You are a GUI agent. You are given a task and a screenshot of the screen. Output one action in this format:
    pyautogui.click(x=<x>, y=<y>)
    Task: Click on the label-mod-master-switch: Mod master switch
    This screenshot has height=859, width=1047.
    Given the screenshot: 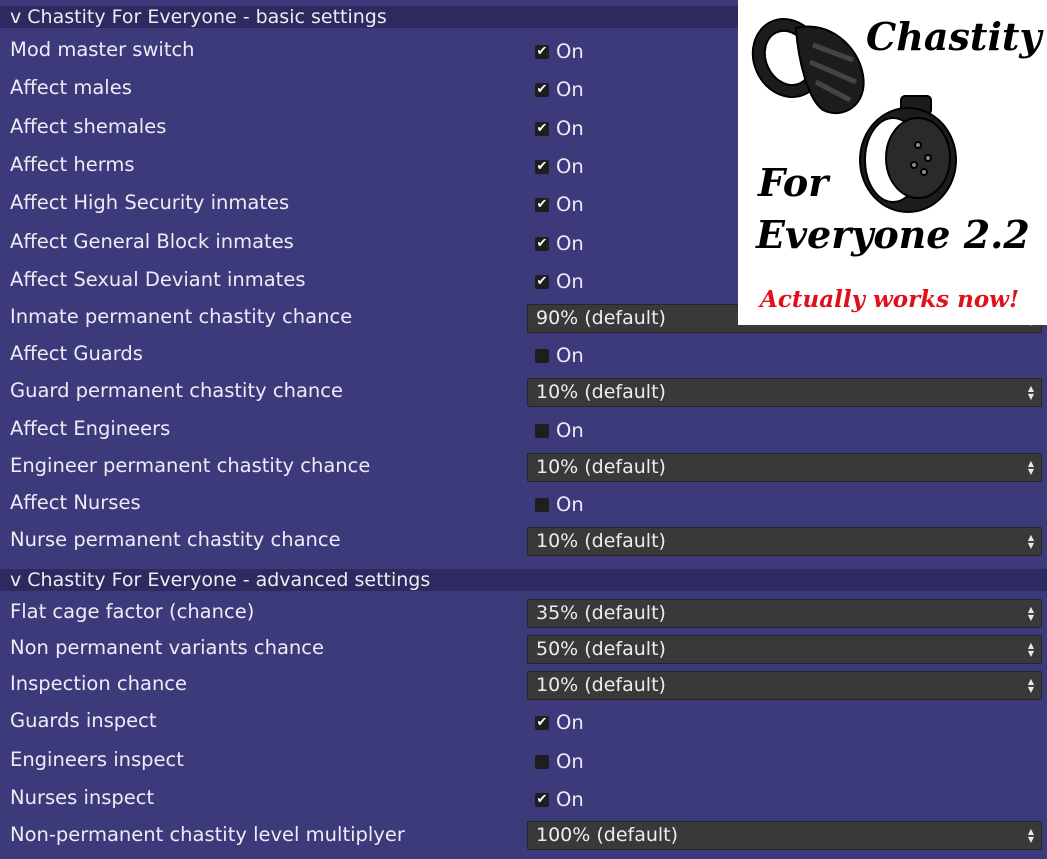 What is the action you would take?
    pyautogui.click(x=102, y=49)
    